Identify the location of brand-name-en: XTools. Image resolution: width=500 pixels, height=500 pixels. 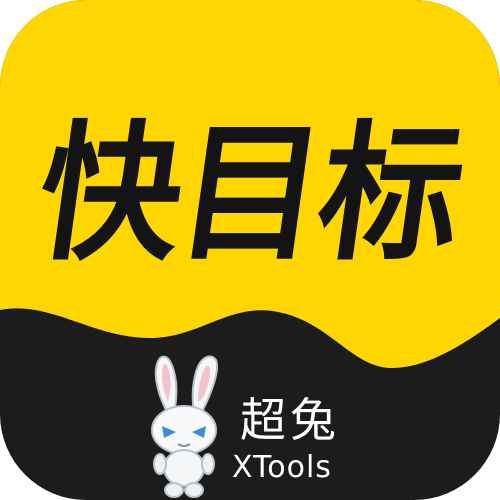
(282, 467).